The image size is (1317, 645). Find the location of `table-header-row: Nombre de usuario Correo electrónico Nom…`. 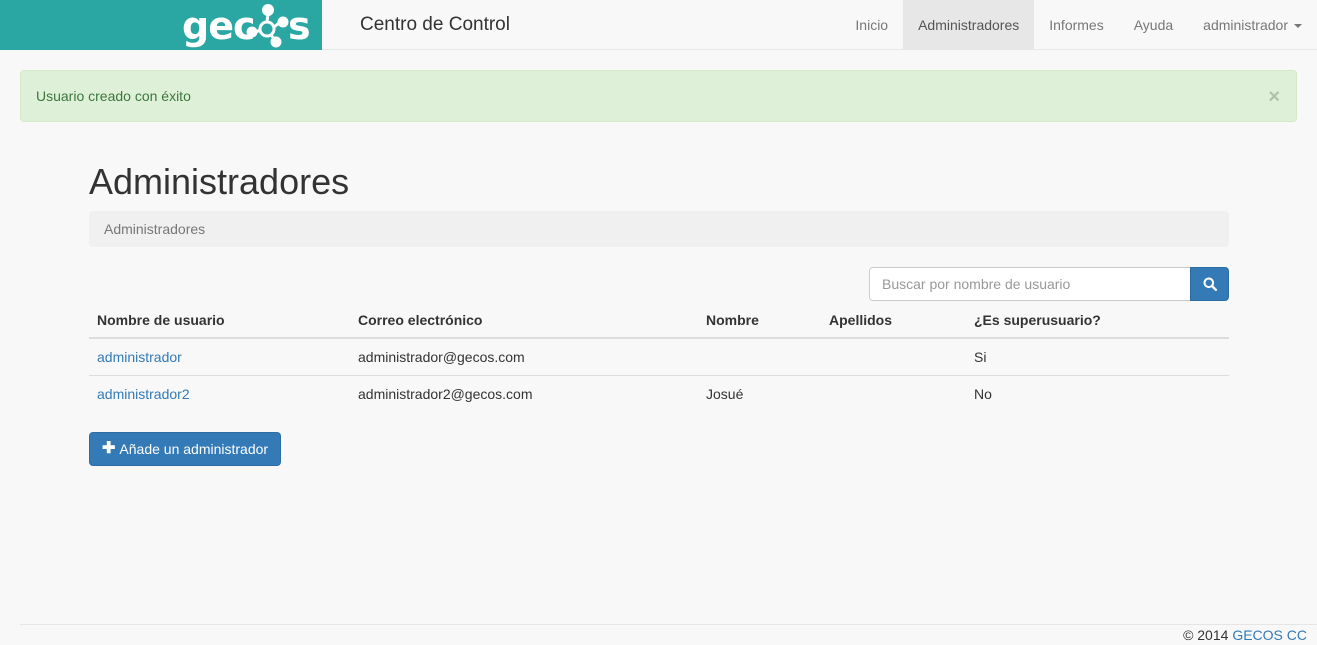

table-header-row: Nombre de usuario Correo electrónico Nom… is located at coordinates (659, 320).